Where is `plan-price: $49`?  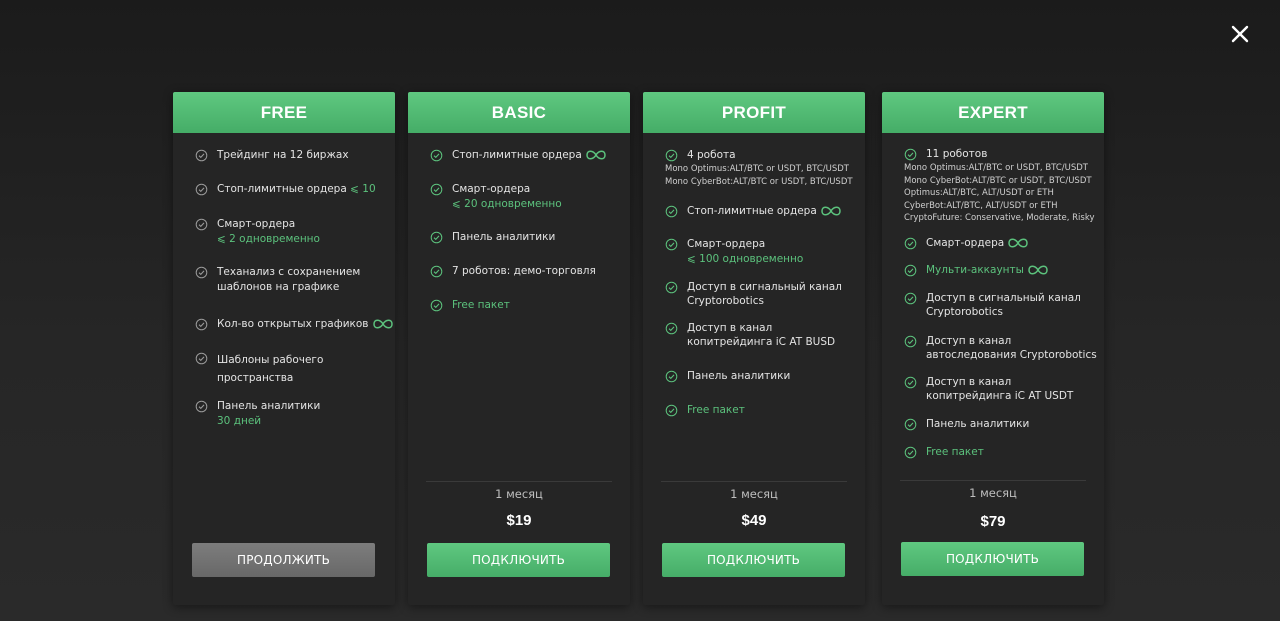
plan-price: $49 is located at coordinates (754, 520).